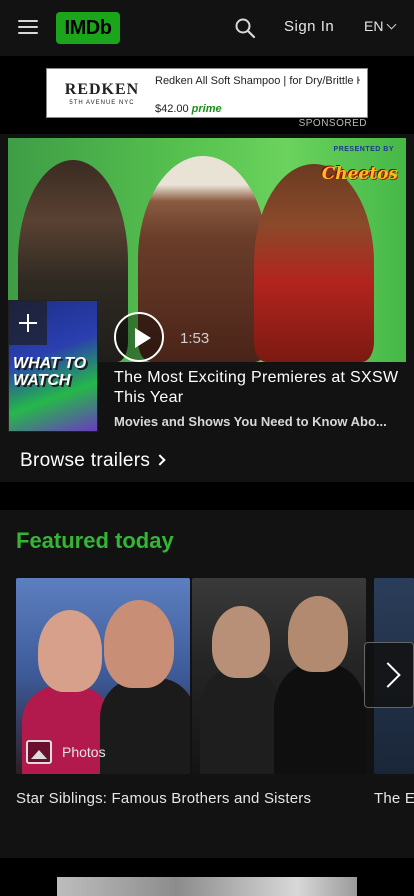 The image size is (414, 896). I want to click on featured-card-photo-right, so click(279, 676).